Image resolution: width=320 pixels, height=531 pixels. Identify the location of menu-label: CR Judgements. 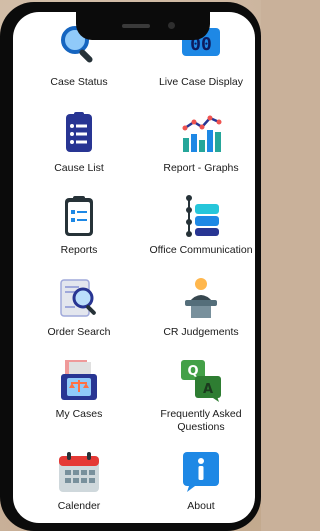
(201, 332).